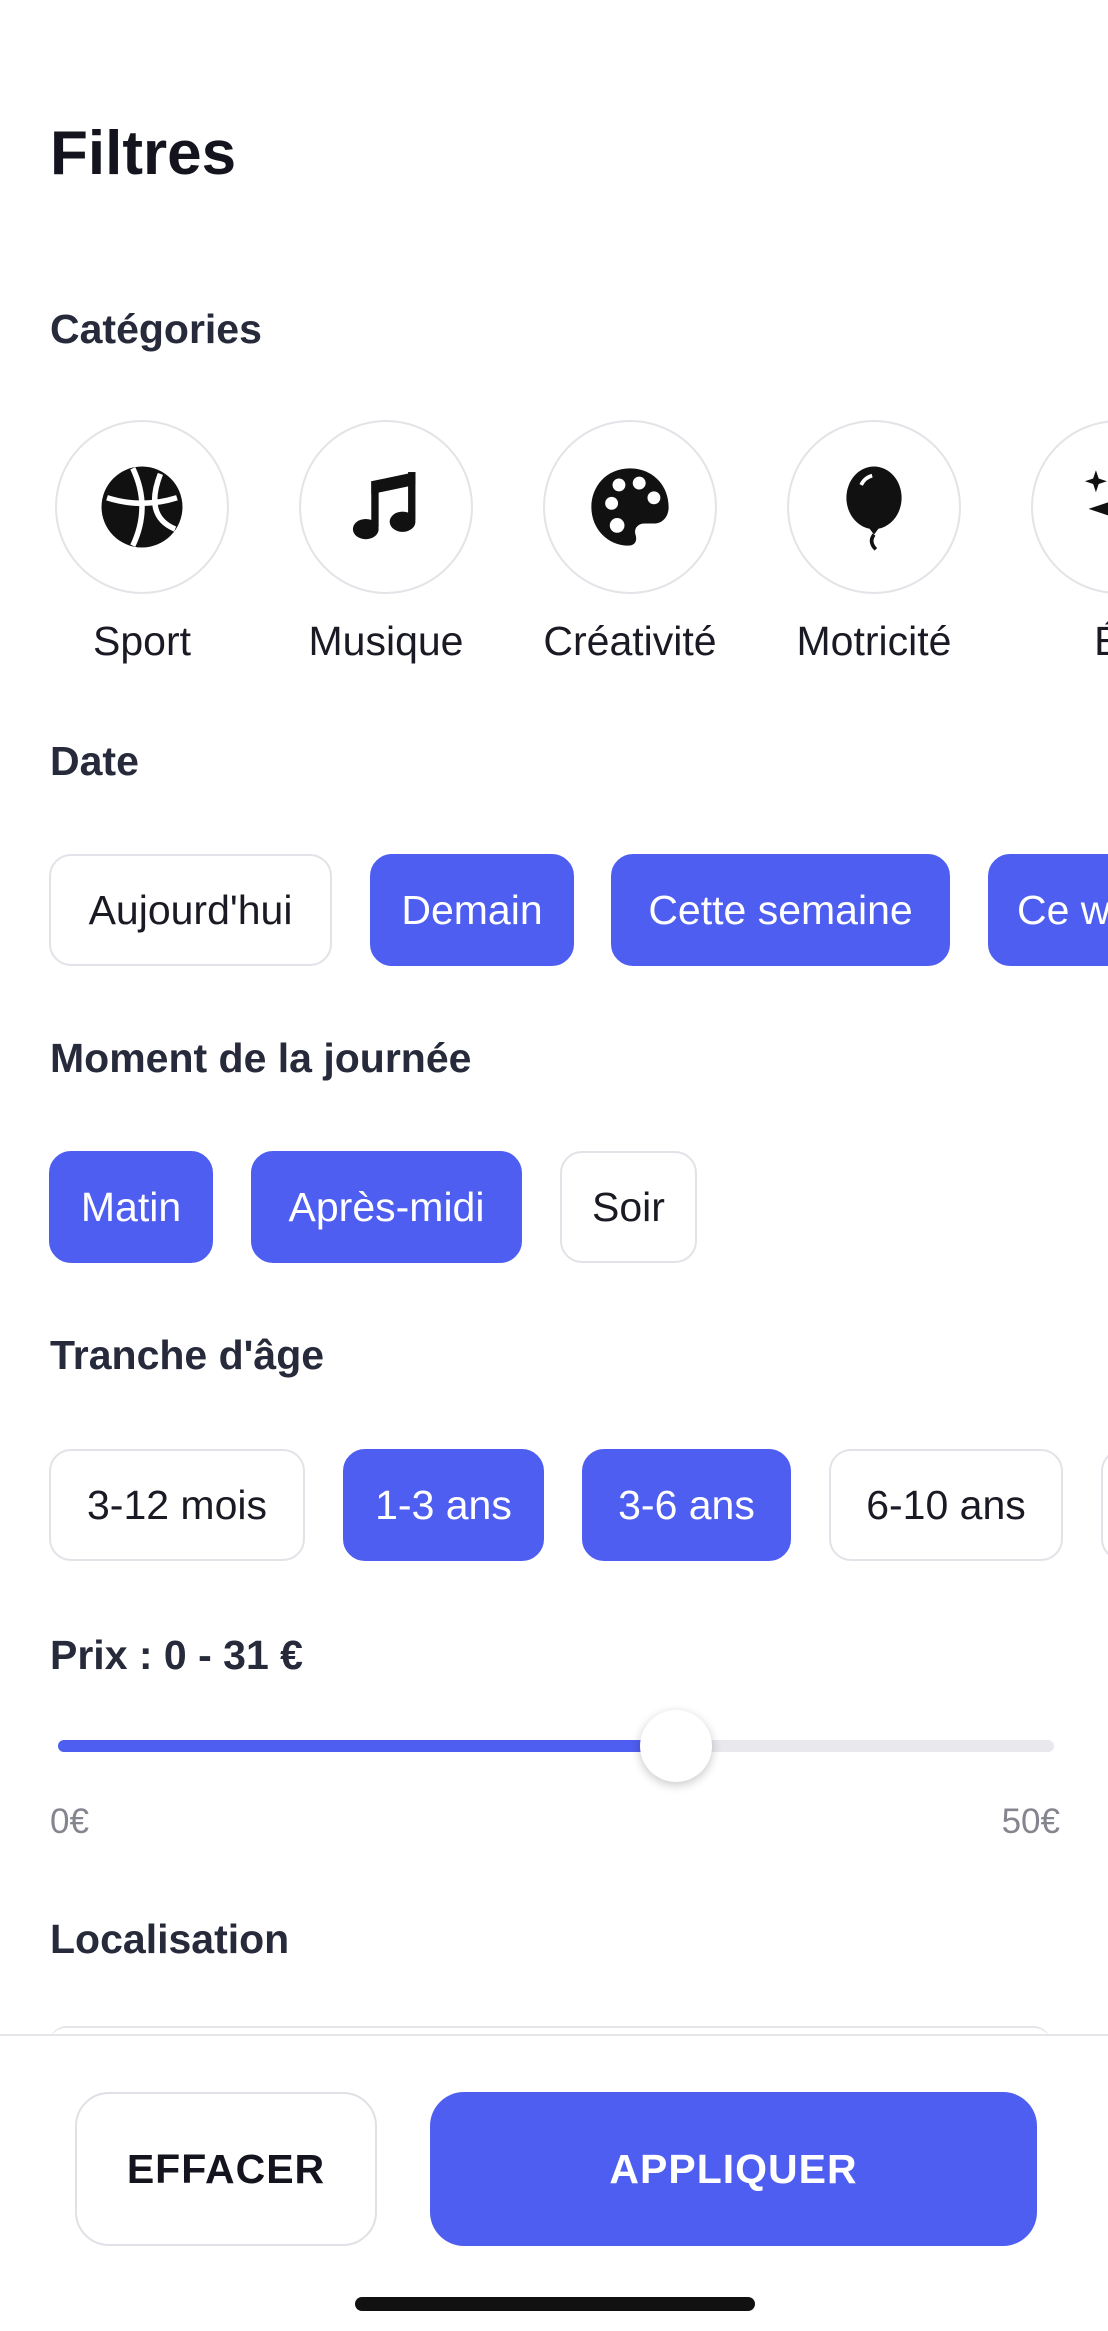 The height and width of the screenshot is (2331, 1108). I want to click on category-list: Sport Musique Créativité Motricité É, so click(554, 550).